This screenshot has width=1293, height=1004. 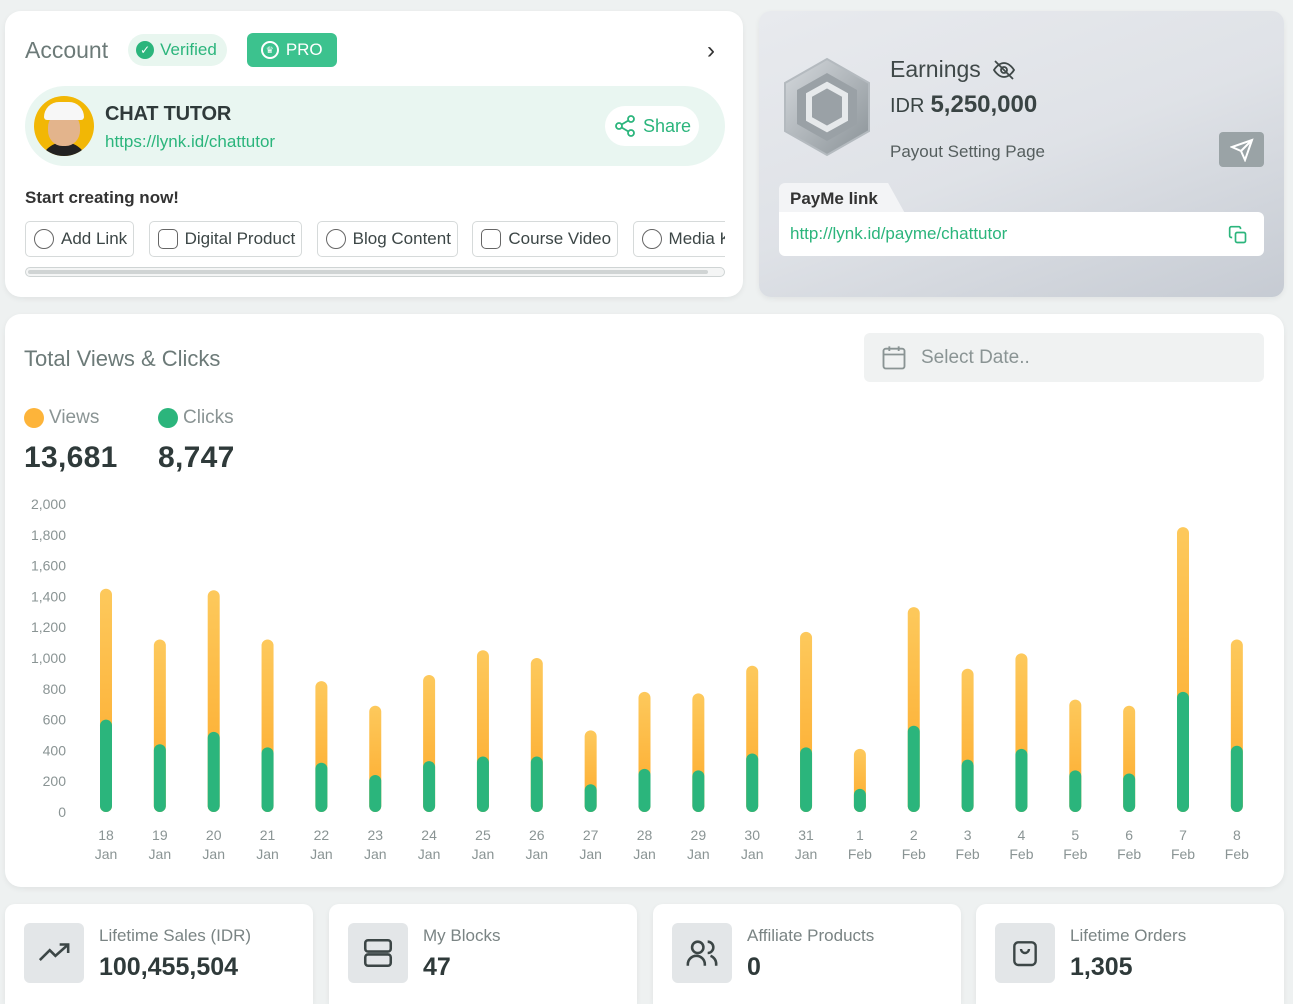 I want to click on course-video-chip: Course Video, so click(x=545, y=239).